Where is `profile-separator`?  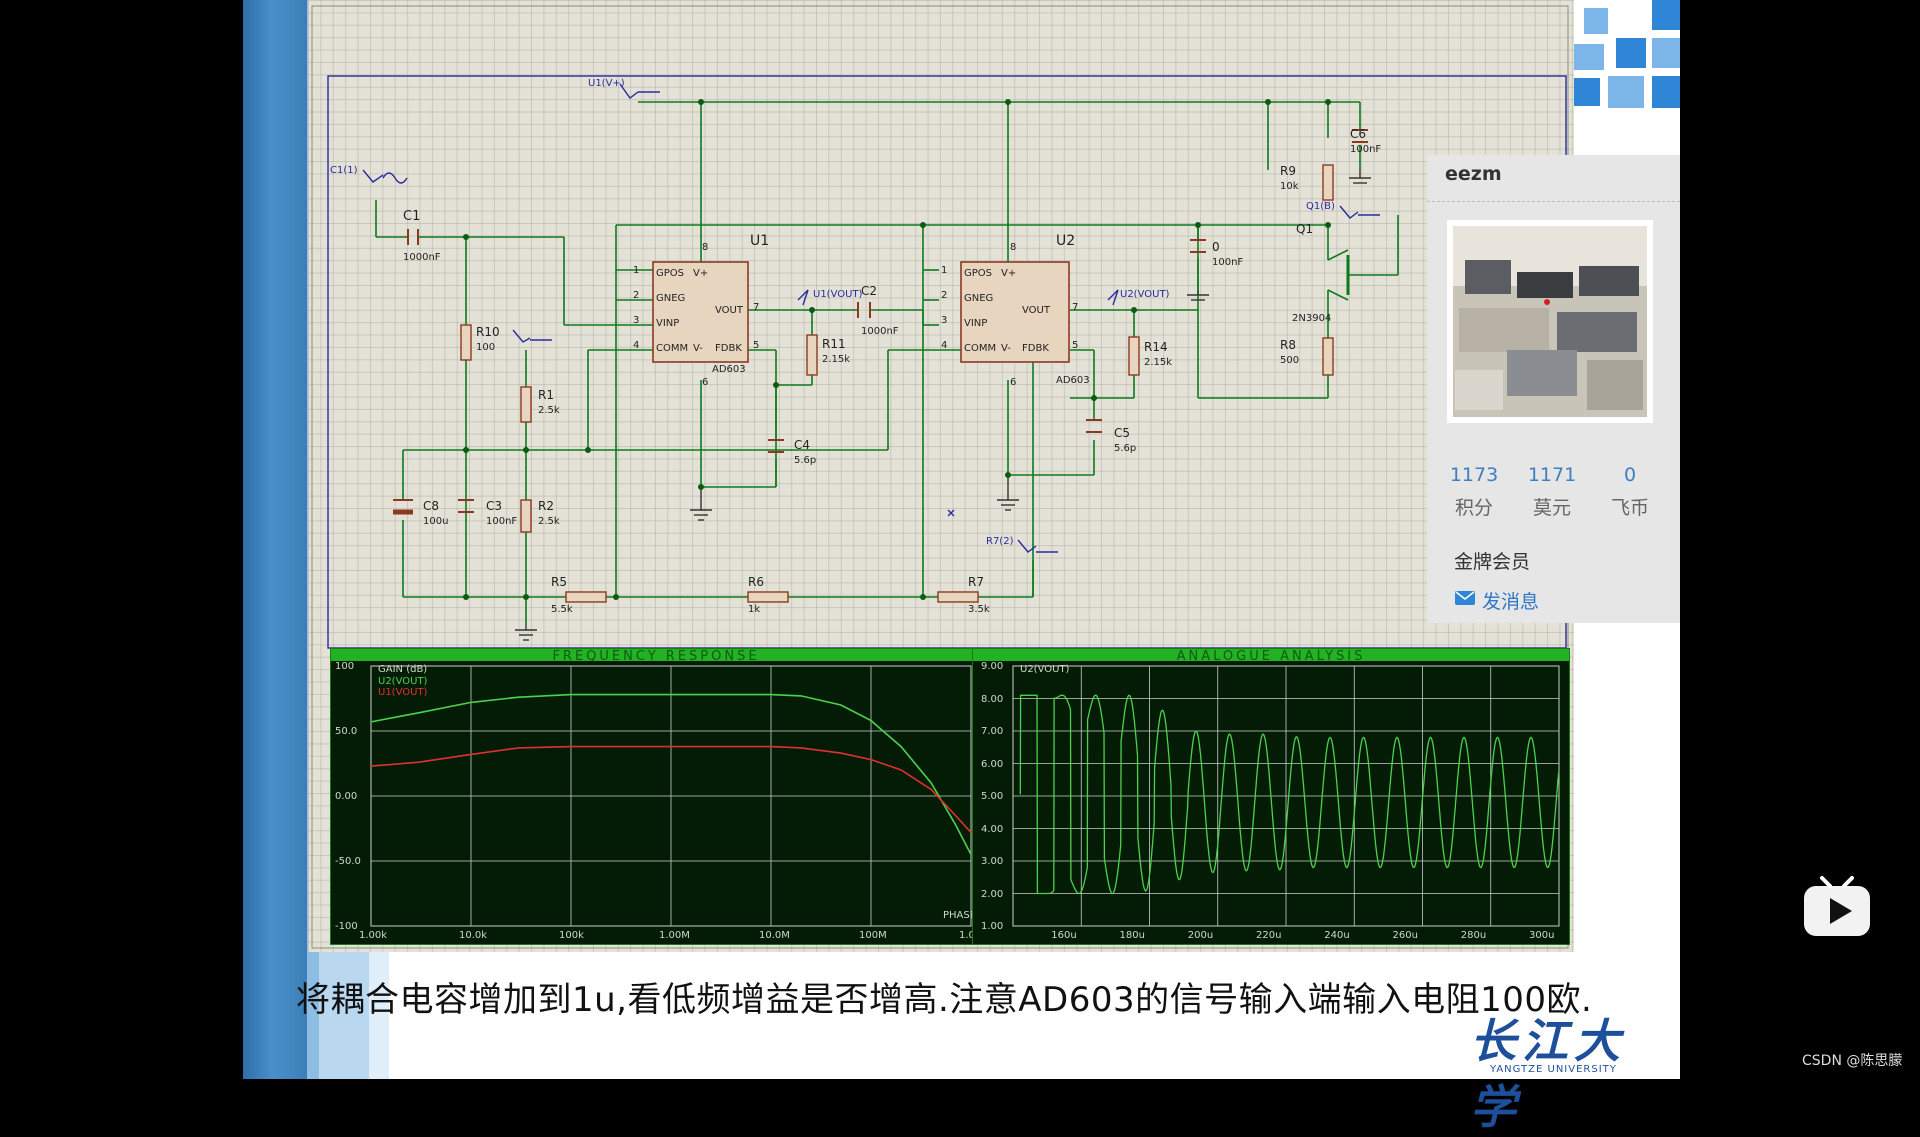 profile-separator is located at coordinates (1553, 201).